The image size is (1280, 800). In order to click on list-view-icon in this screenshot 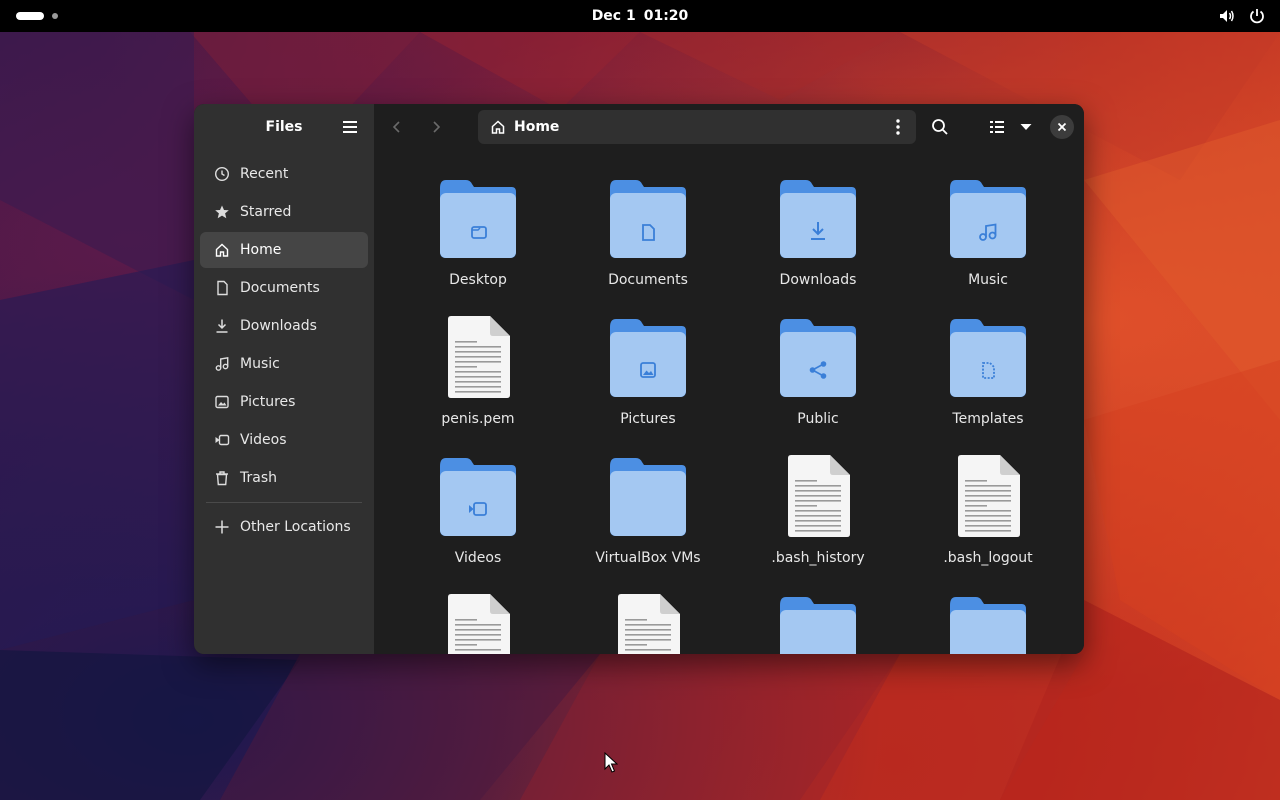, I will do `click(997, 127)`.